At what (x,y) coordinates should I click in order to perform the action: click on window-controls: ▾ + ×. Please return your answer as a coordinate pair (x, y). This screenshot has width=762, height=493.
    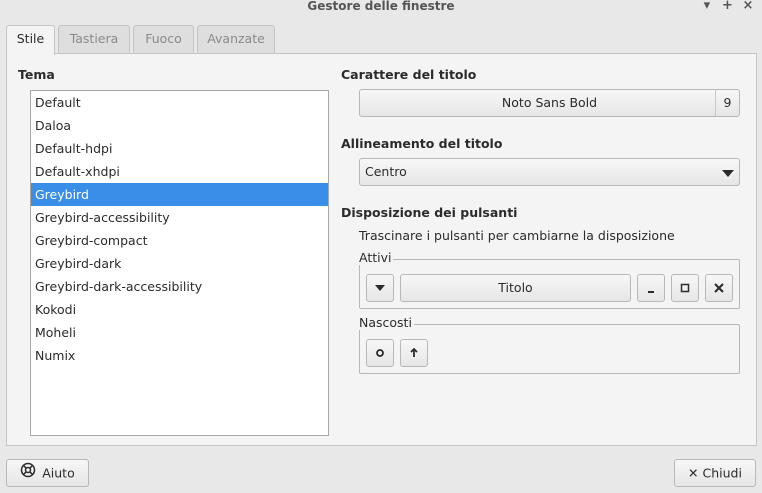
    Looking at the image, I should click on (727, 6).